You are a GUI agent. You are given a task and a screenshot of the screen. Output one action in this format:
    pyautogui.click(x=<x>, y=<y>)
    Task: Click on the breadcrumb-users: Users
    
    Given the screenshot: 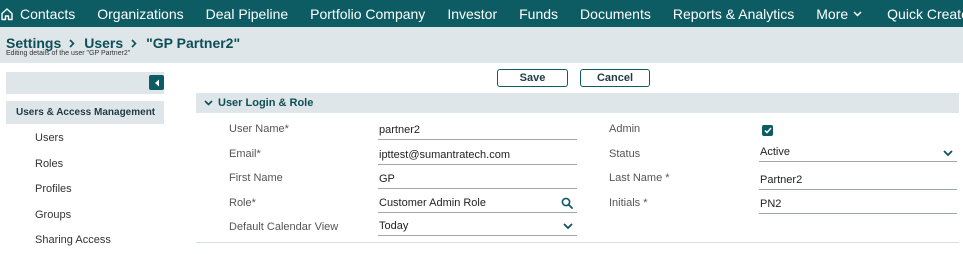 What is the action you would take?
    pyautogui.click(x=103, y=43)
    